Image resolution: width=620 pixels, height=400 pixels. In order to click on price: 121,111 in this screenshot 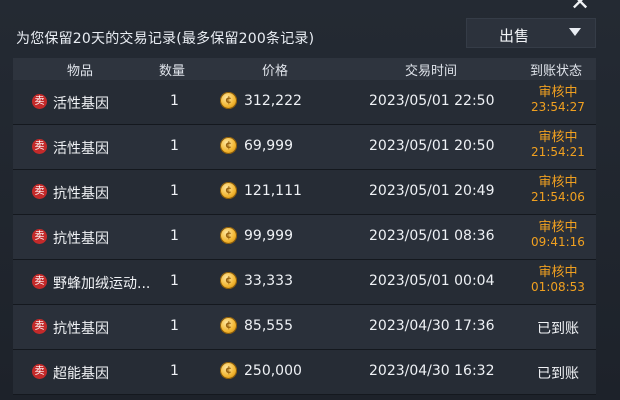, I will do `click(273, 191)`.